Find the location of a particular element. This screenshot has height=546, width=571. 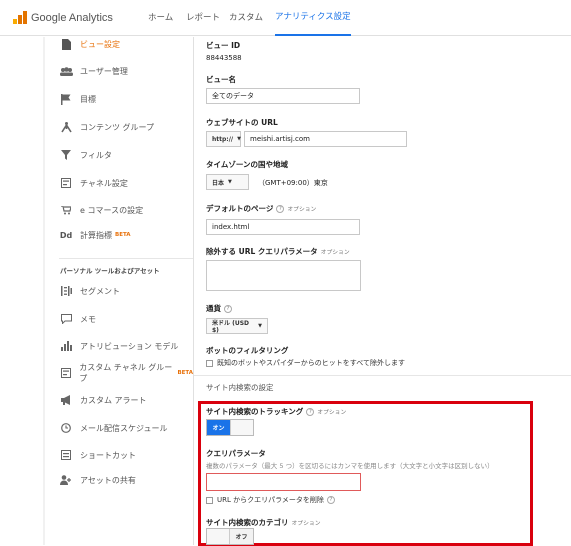

sidebar-item-label: コンテンツ グループ is located at coordinates (117, 127).